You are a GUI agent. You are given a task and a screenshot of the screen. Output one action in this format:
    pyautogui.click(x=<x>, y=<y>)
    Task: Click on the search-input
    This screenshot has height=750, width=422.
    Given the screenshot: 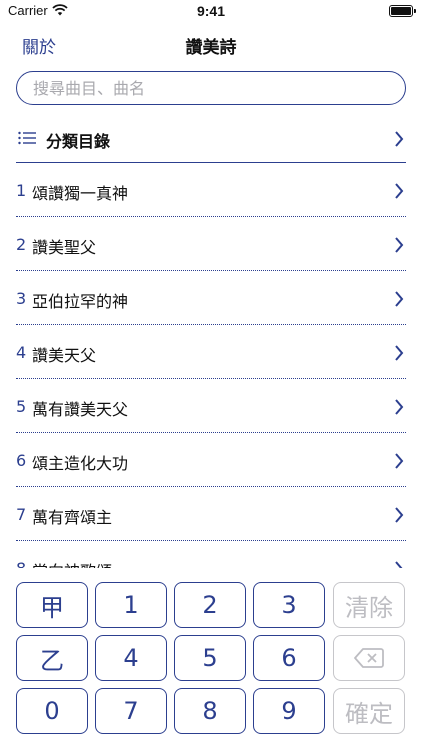 What is the action you would take?
    pyautogui.click(x=211, y=88)
    